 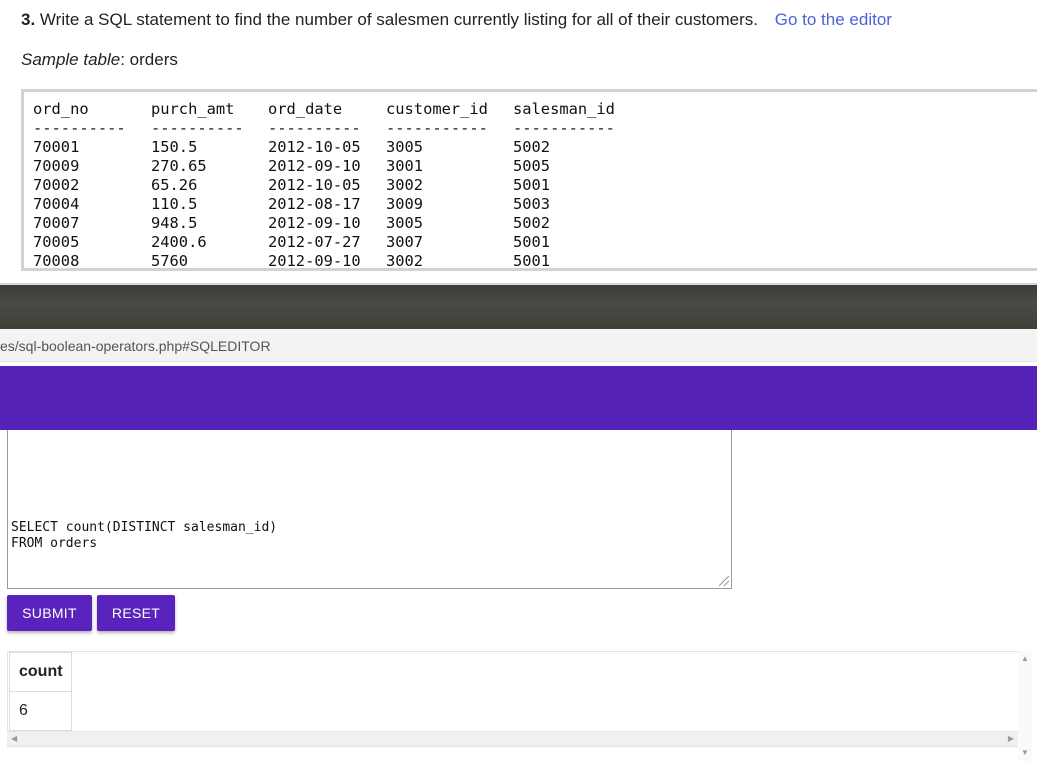 I want to click on table-row: 70009 270.65 2012-09-10 3001 5005, so click(x=535, y=166).